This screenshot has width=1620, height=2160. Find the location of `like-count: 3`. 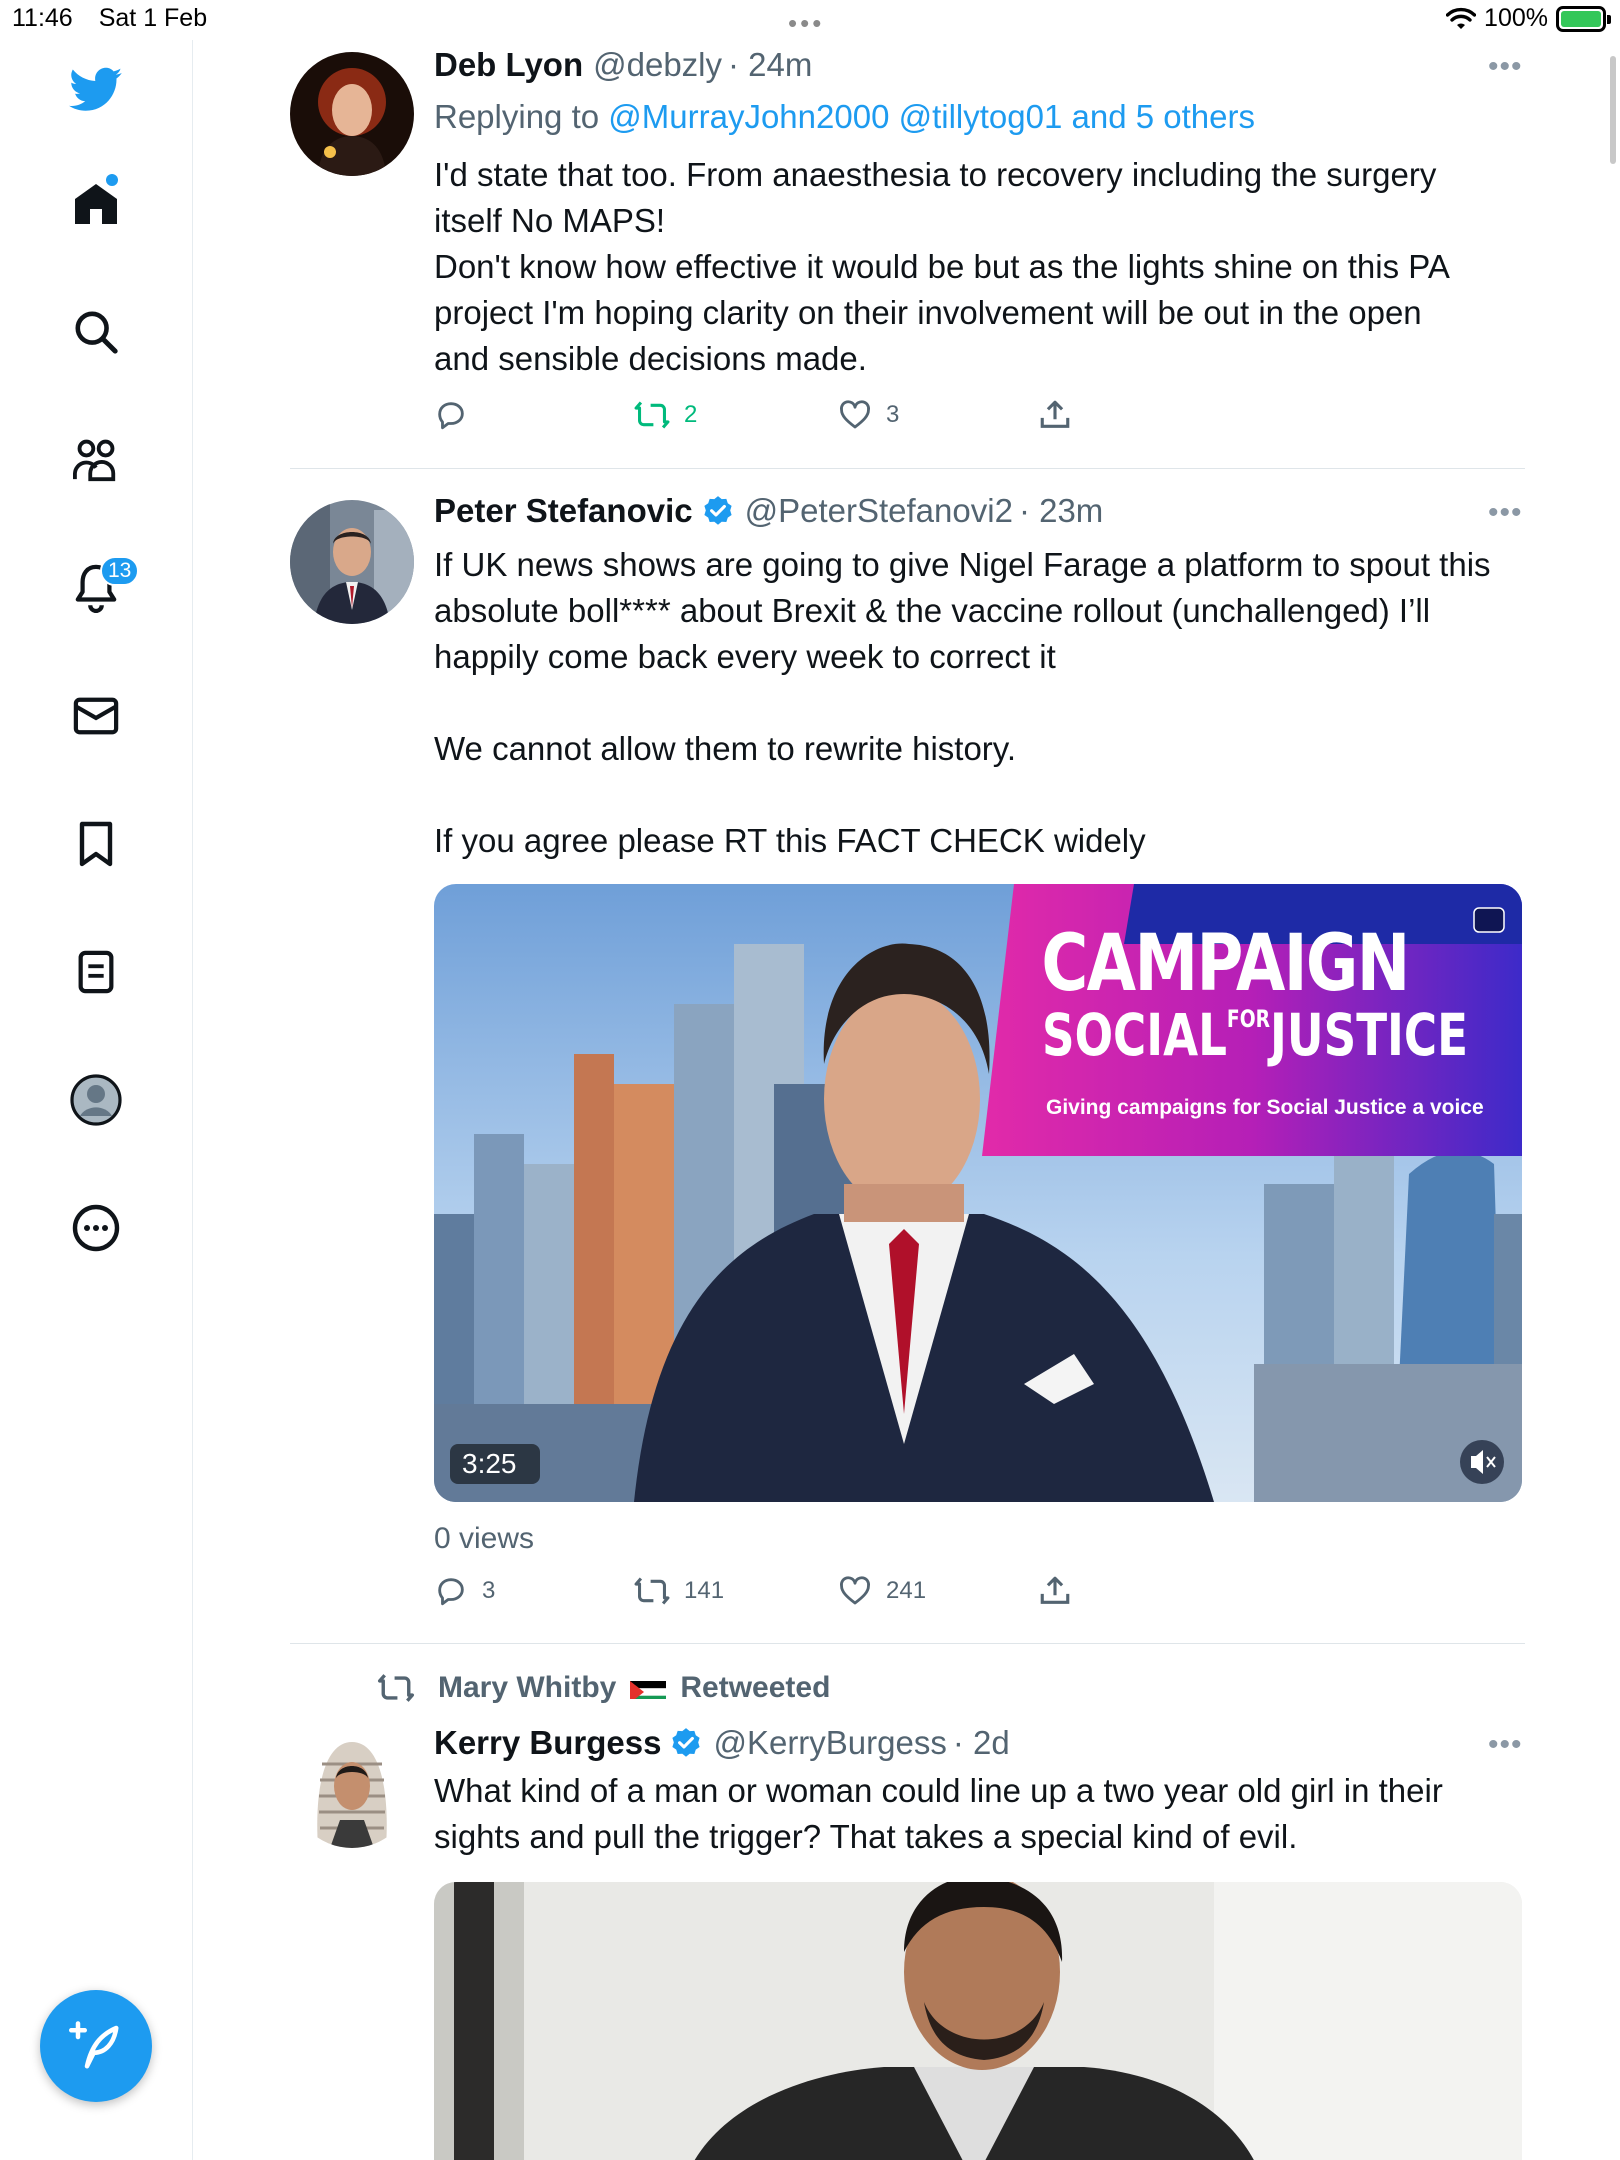

like-count: 3 is located at coordinates (893, 414).